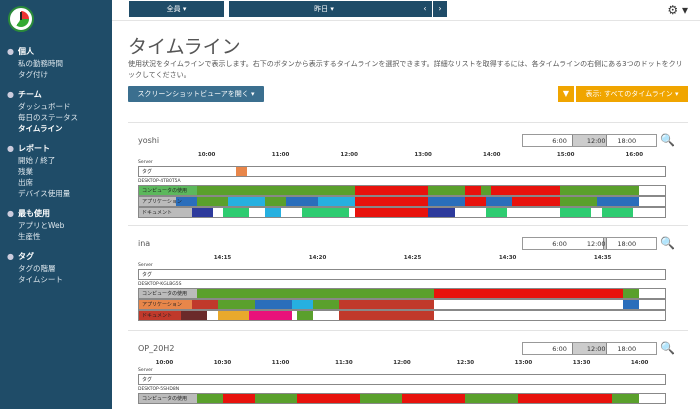  I want to click on time-tick-label: 12:30, so click(465, 363).